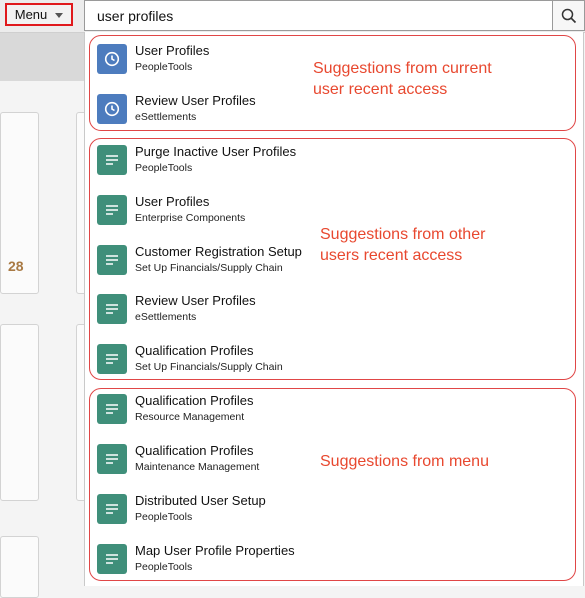  I want to click on search-icon, so click(568, 15).